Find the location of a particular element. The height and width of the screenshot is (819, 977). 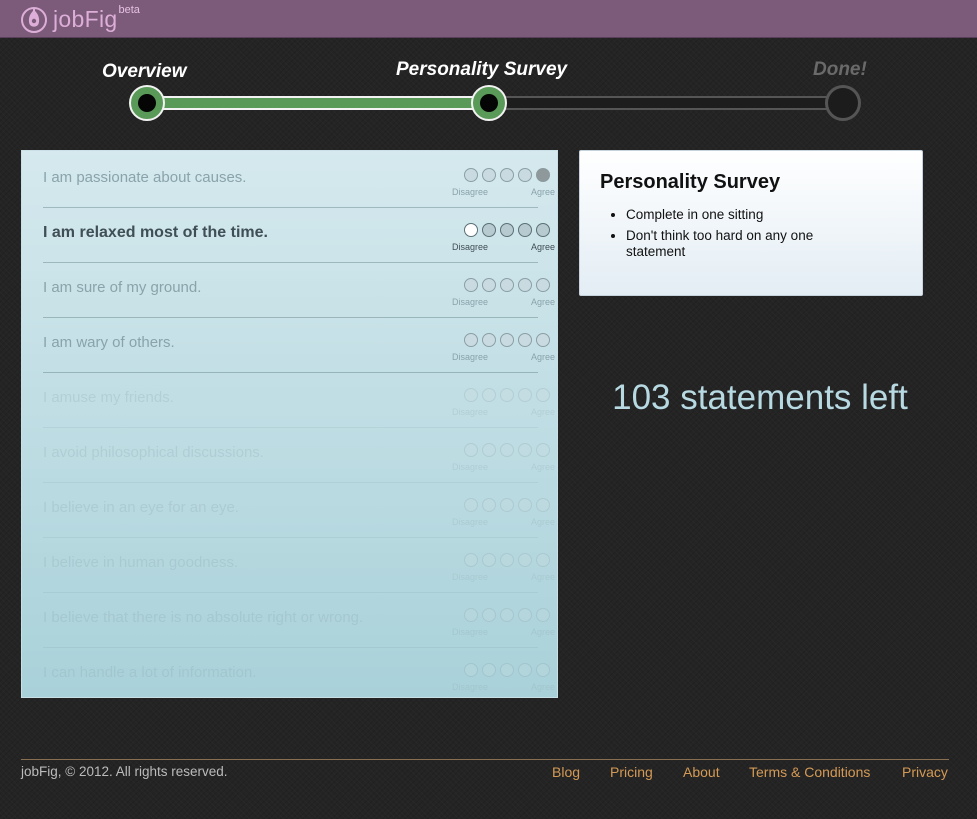

progress-track-remaining is located at coordinates (666, 103).